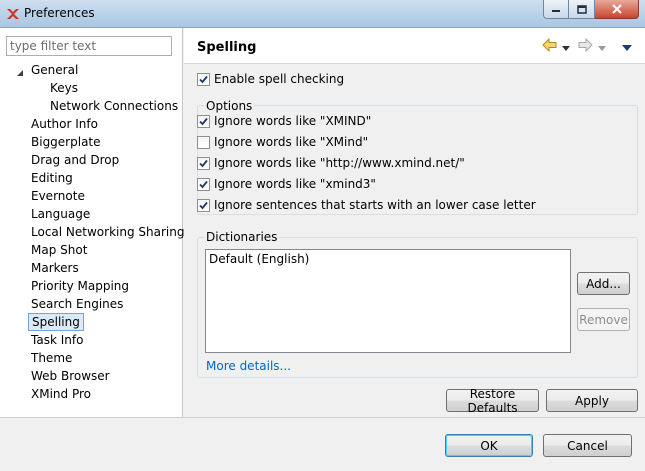 This screenshot has height=471, width=645. What do you see at coordinates (64, 88) in the screenshot?
I see `tree-item: Keys` at bounding box center [64, 88].